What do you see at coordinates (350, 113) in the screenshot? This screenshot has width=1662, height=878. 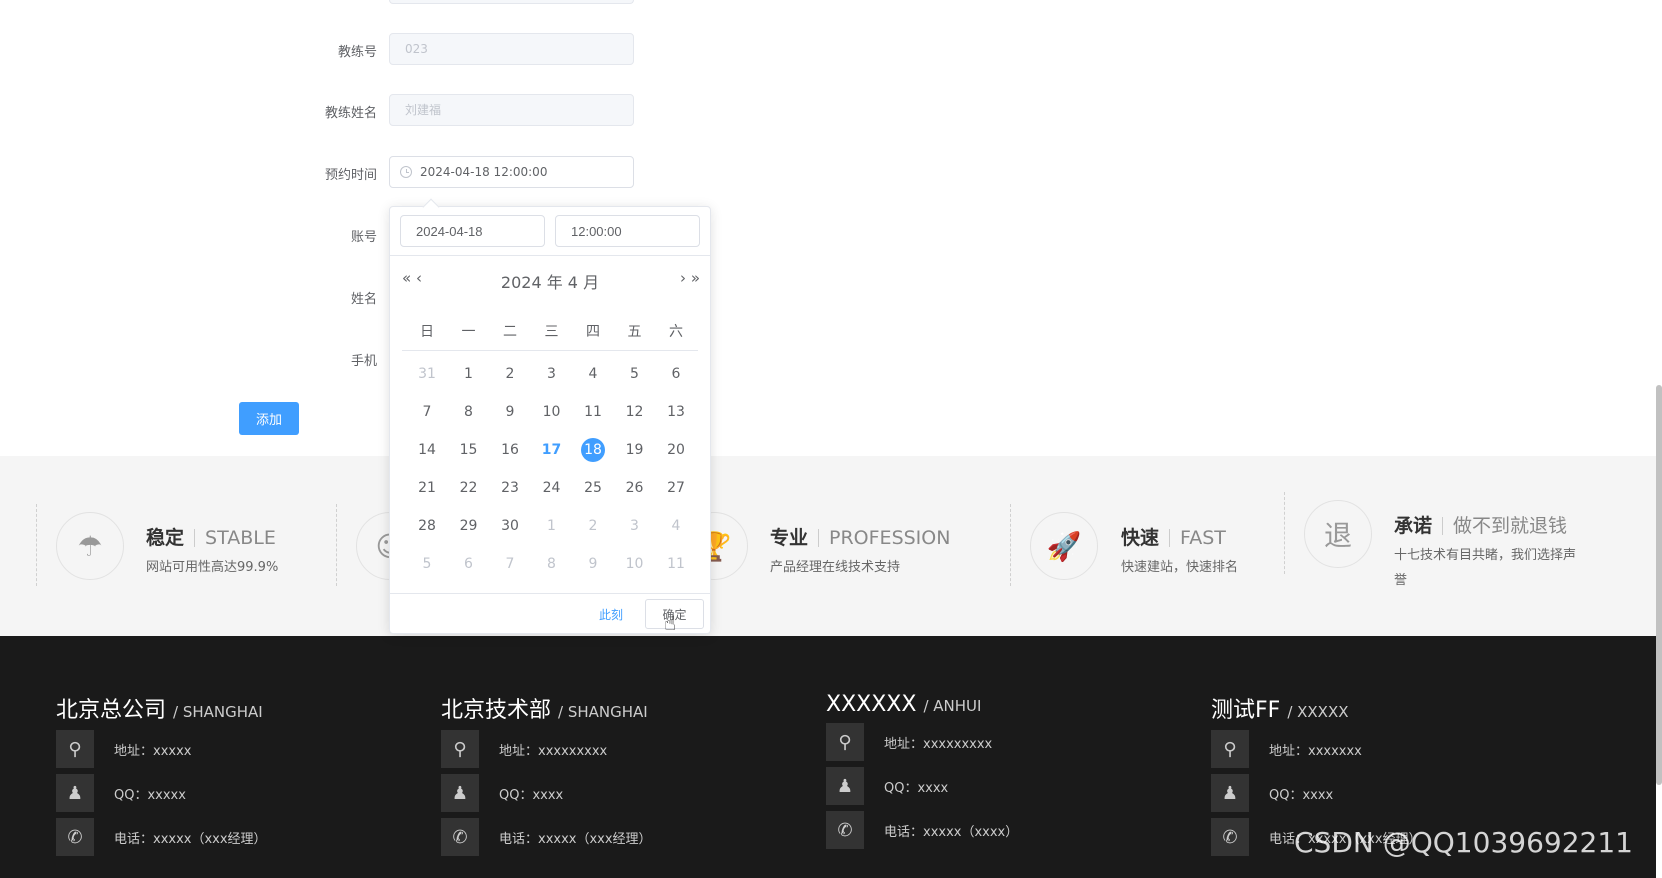 I see `coach-name-label: 教练姓名` at bounding box center [350, 113].